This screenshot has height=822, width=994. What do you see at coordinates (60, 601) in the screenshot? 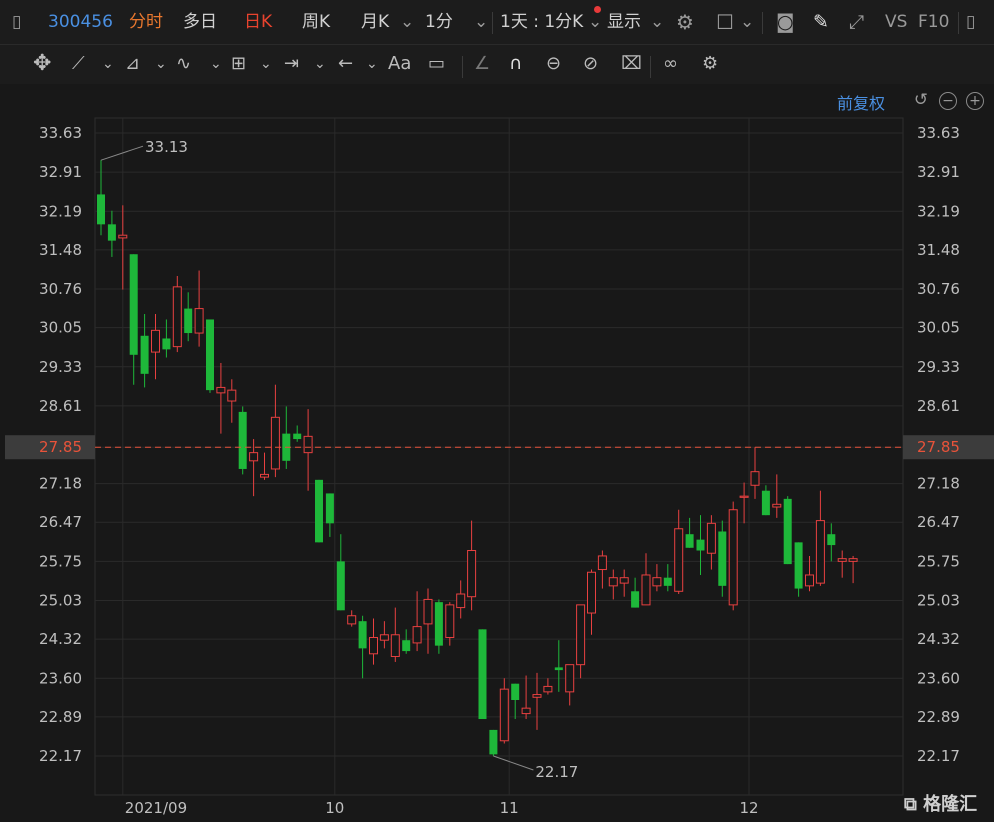
I see `y-tick-label-left: 25.03` at bounding box center [60, 601].